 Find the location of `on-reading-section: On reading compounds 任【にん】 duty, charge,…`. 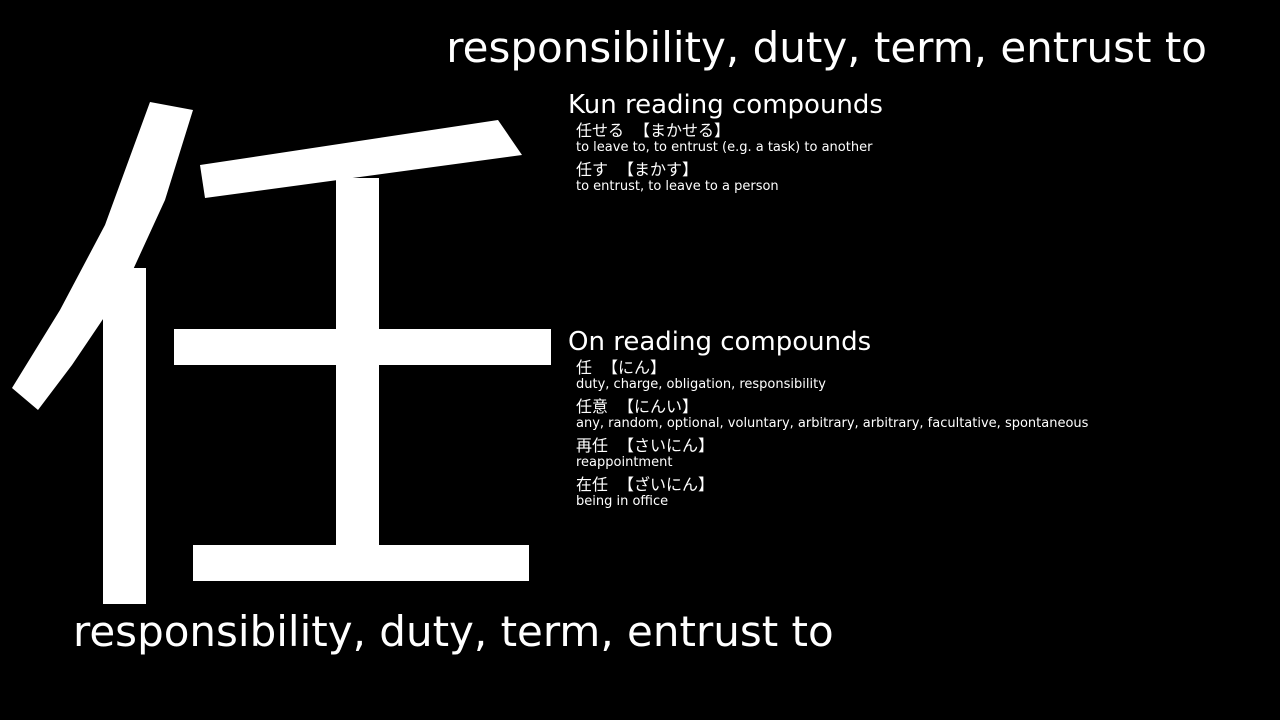

on-reading-section: On reading compounds 任【にん】 duty, charge,… is located at coordinates (918, 420).